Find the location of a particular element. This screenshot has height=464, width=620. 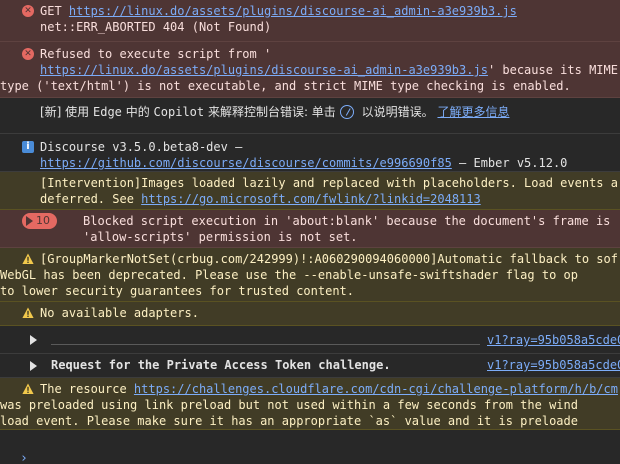

message-text: Discourse v3.5.0.beta8-dev — is located at coordinates (141, 147).